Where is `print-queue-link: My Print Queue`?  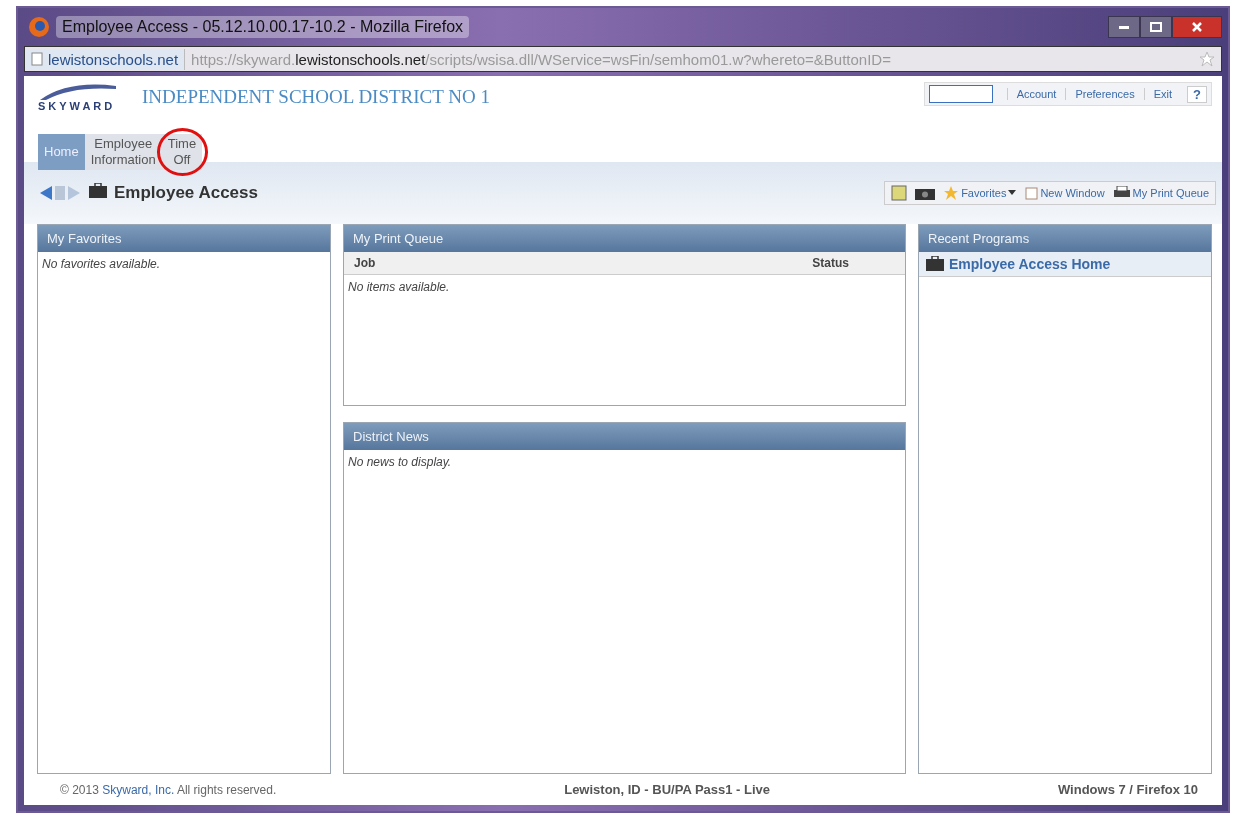
print-queue-link: My Print Queue is located at coordinates (1160, 193).